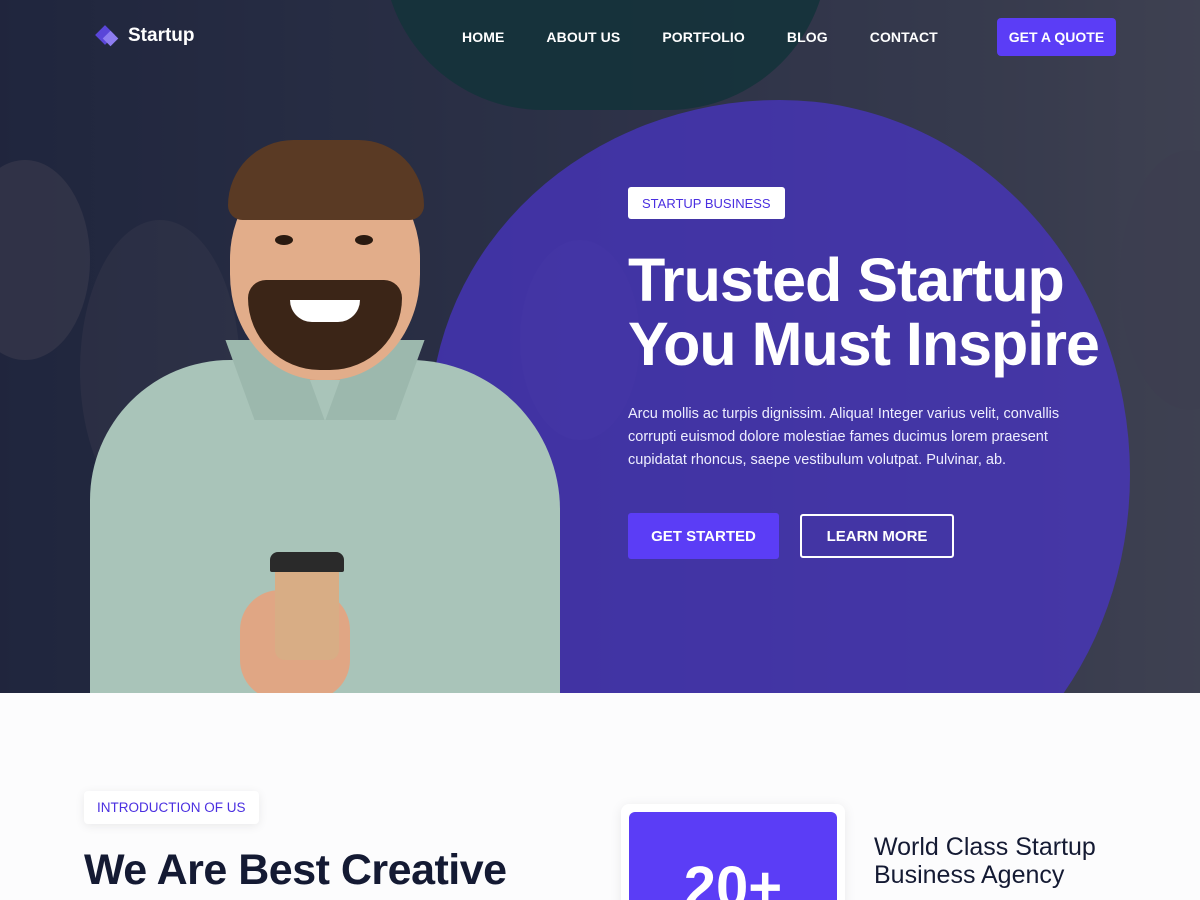 This screenshot has height=900, width=1200. What do you see at coordinates (171, 807) in the screenshot?
I see `intro-badge: INTRODUCTION OF US` at bounding box center [171, 807].